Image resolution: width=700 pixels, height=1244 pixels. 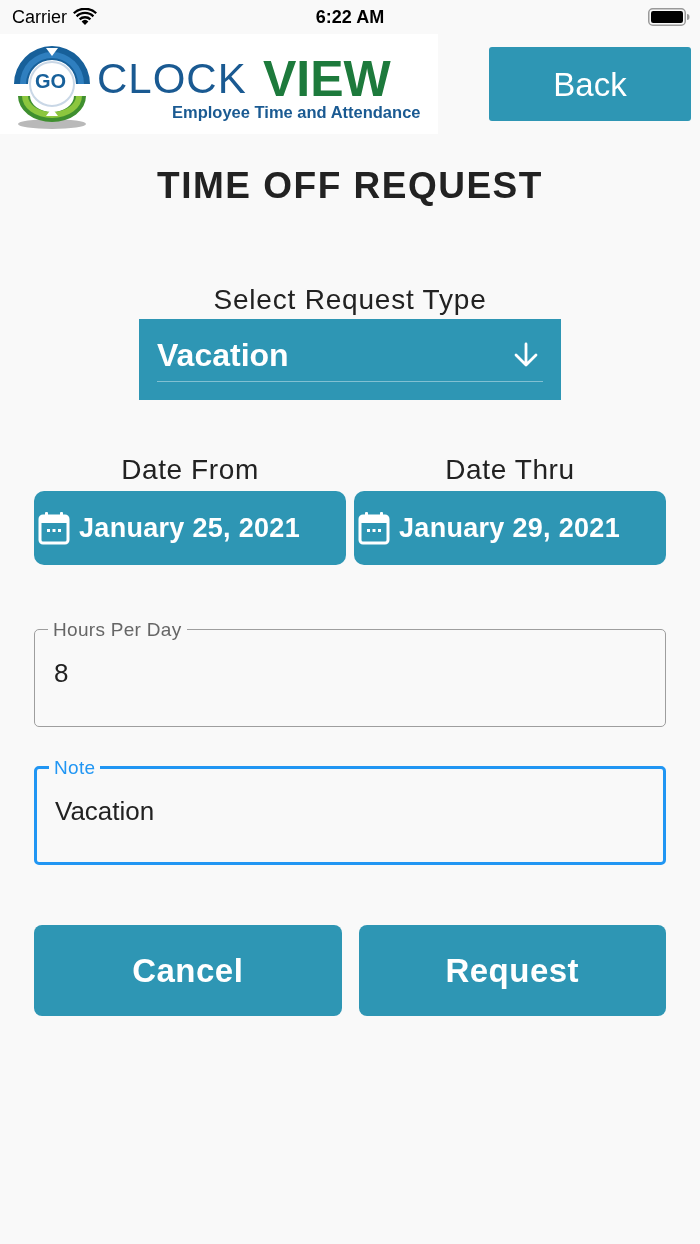 I want to click on field-value: Vacation, so click(x=105, y=811).